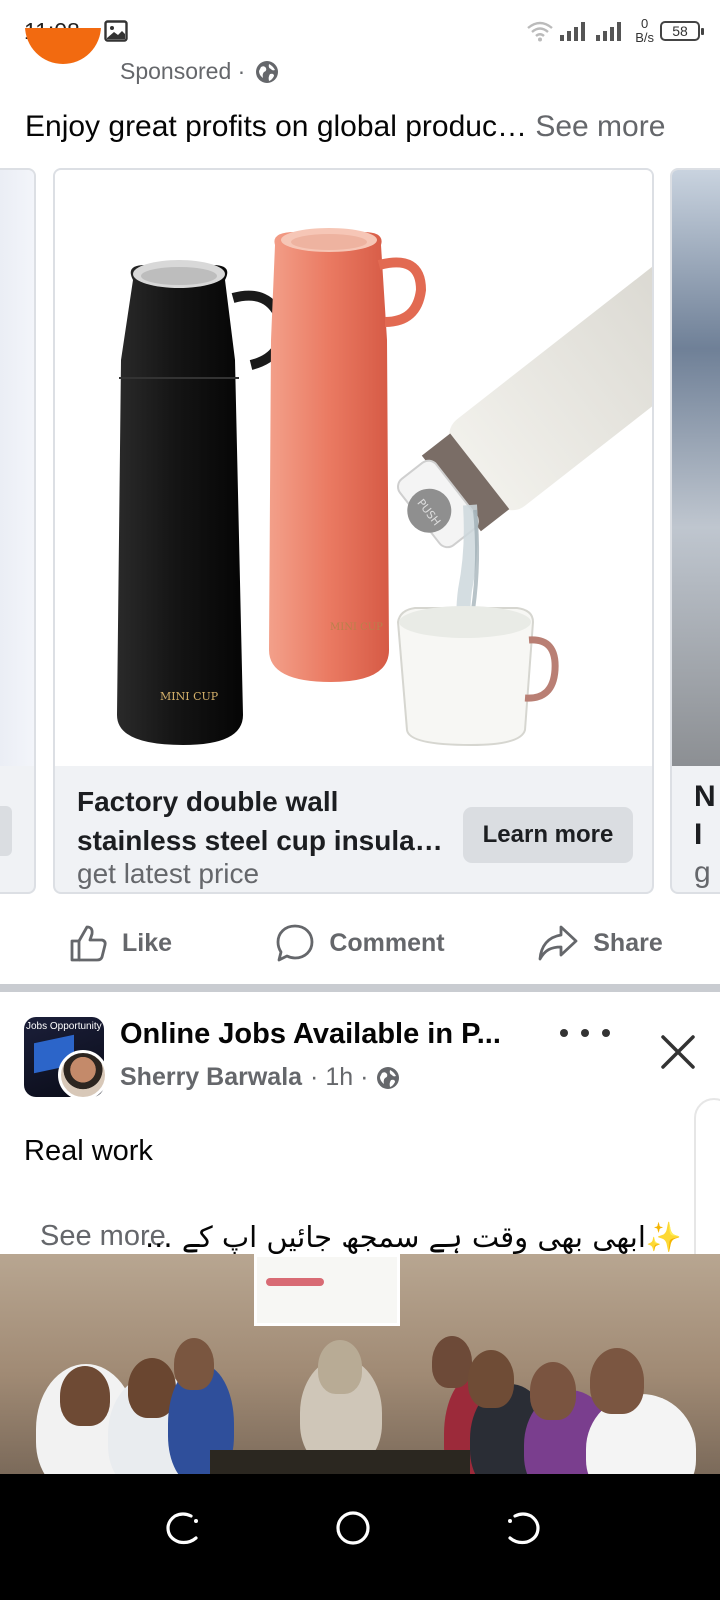 Image resolution: width=720 pixels, height=1600 pixels. Describe the element at coordinates (628, 942) in the screenshot. I see `share-label: Share` at that location.